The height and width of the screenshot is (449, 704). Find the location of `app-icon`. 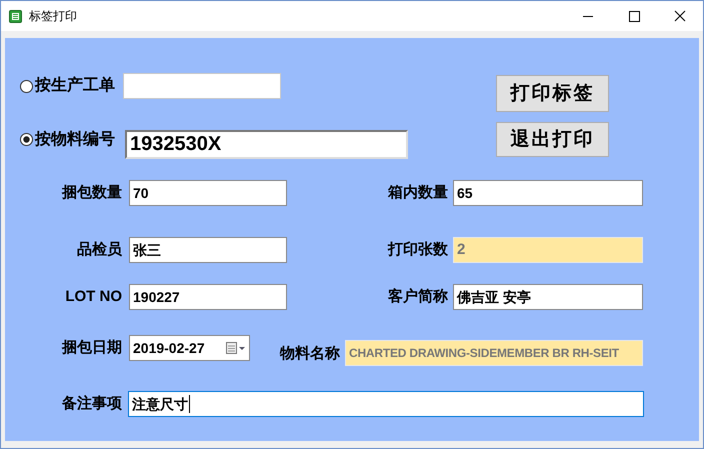

app-icon is located at coordinates (15, 16).